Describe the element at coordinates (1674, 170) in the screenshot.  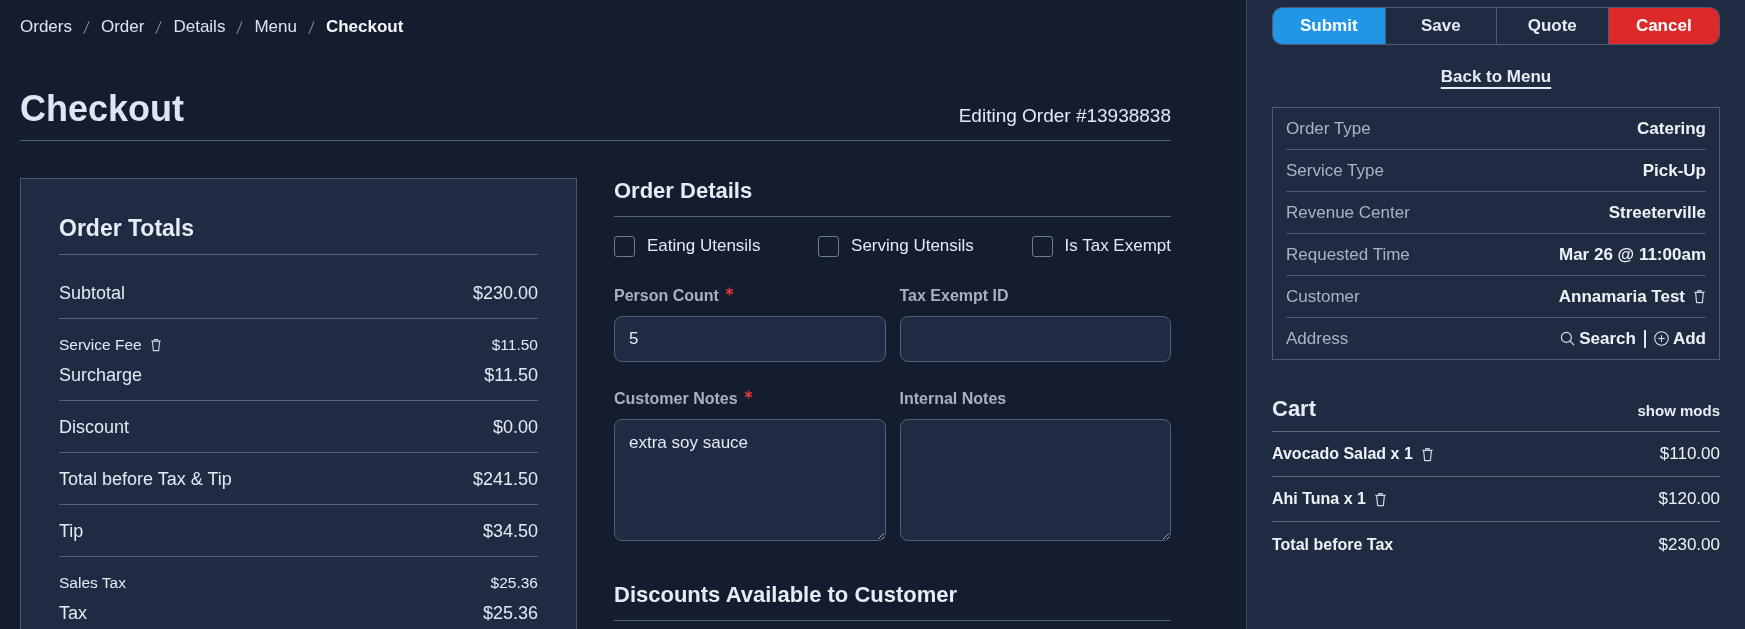
I see `info-value: Pick-Up` at that location.